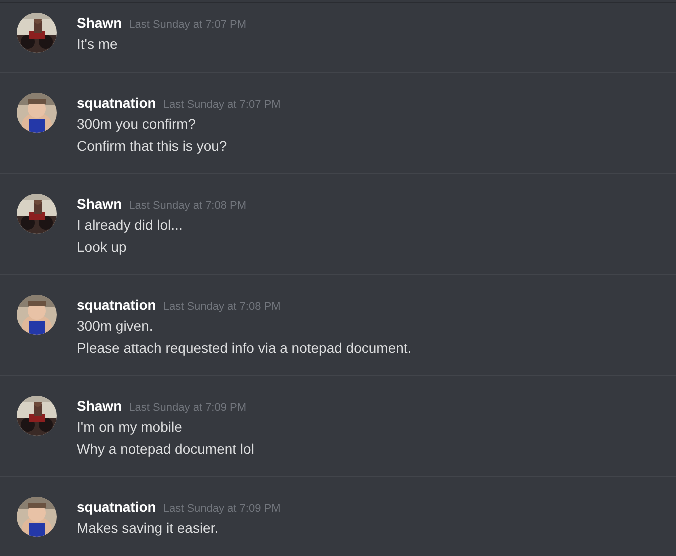  What do you see at coordinates (129, 427) in the screenshot?
I see `message-text: I'm on my mobile` at bounding box center [129, 427].